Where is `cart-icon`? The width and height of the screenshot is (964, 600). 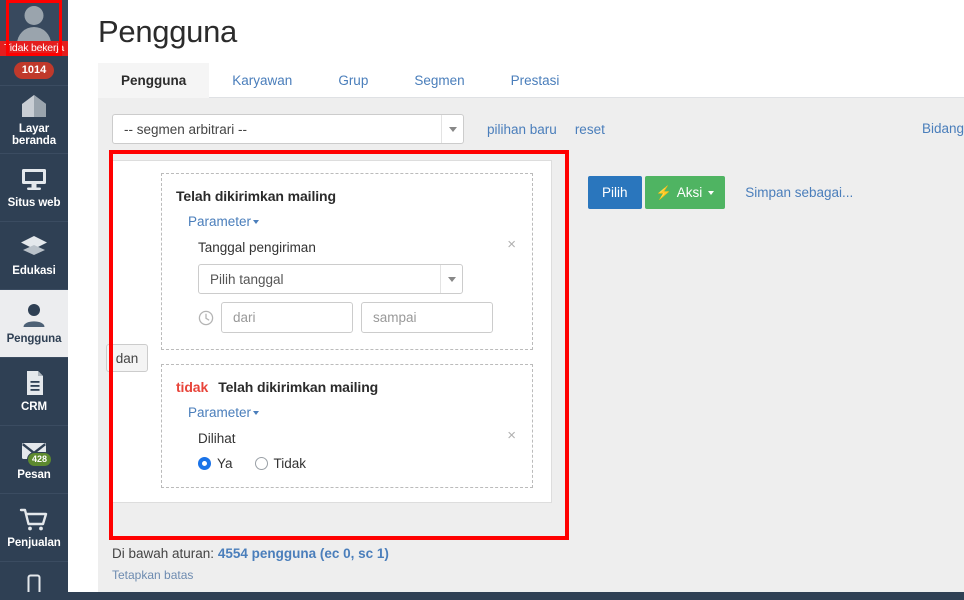 cart-icon is located at coordinates (34, 519).